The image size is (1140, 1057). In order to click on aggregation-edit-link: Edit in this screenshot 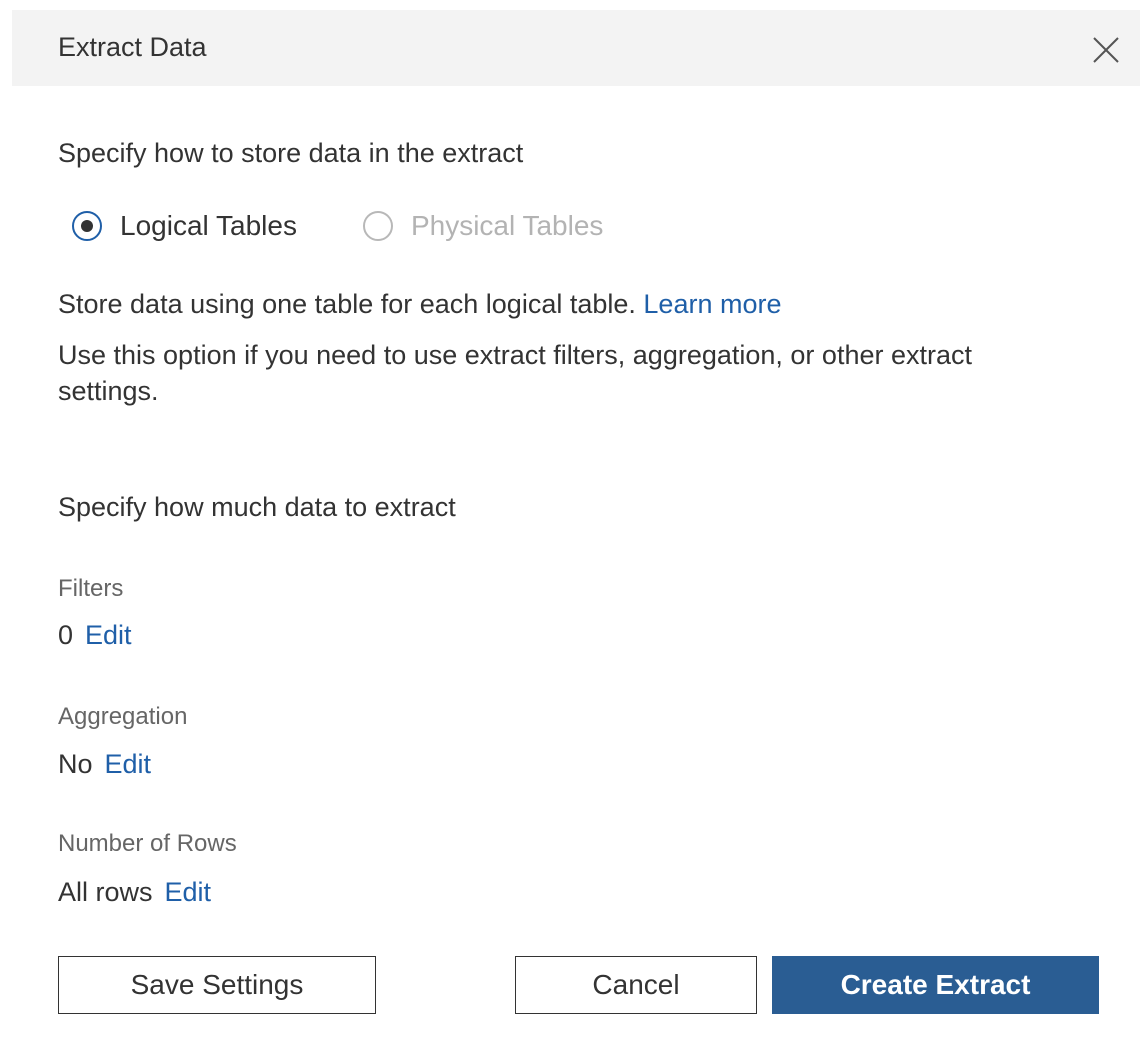, I will do `click(128, 764)`.